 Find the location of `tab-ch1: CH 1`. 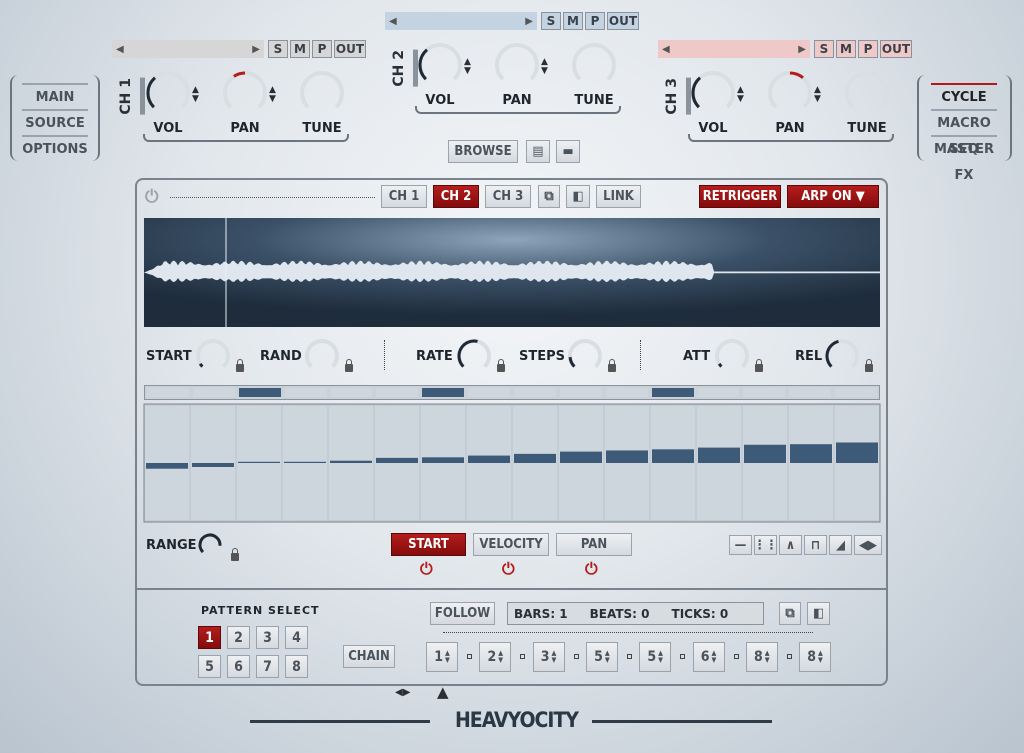

tab-ch1: CH 1 is located at coordinates (404, 196).